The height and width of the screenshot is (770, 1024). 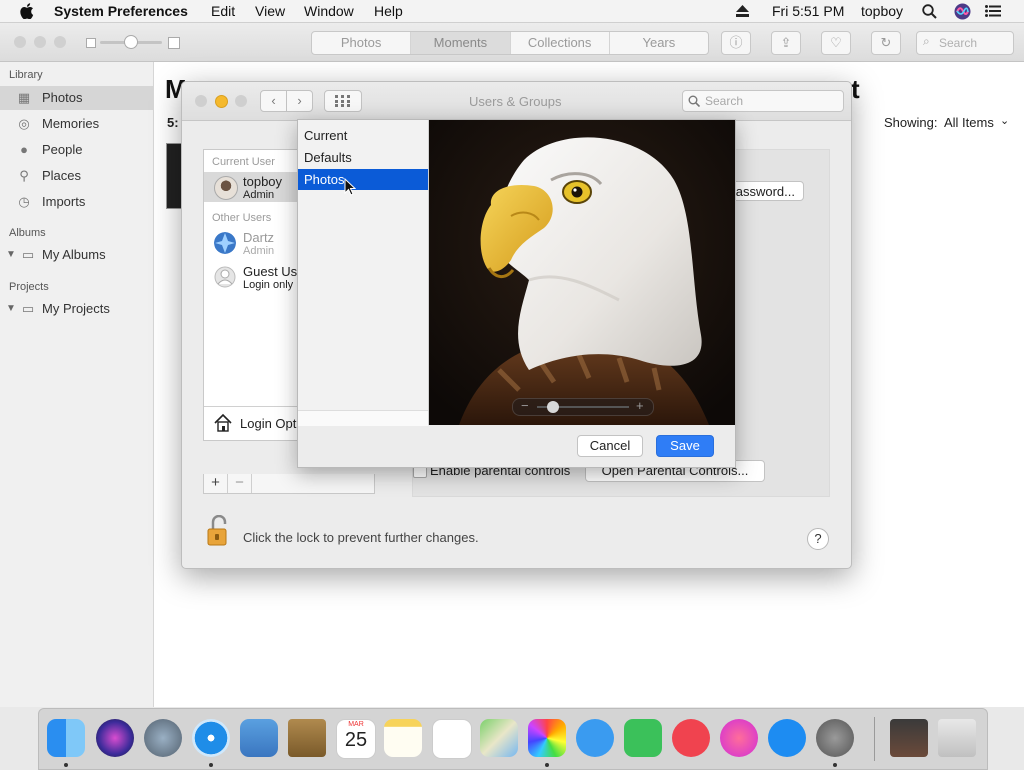 I want to click on pin-icon: ⚲, so click(x=24, y=175).